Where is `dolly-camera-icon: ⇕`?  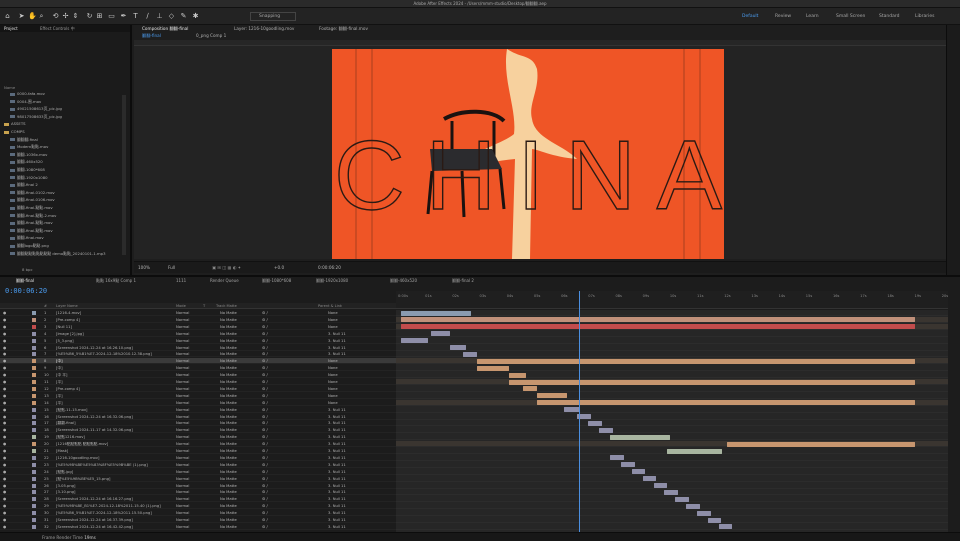 dolly-camera-icon: ⇕ is located at coordinates (75, 16).